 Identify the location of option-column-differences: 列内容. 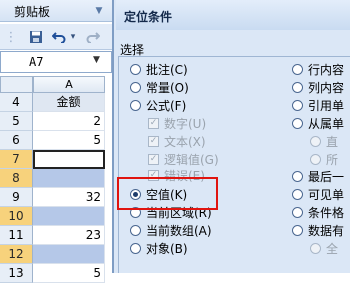
(318, 87).